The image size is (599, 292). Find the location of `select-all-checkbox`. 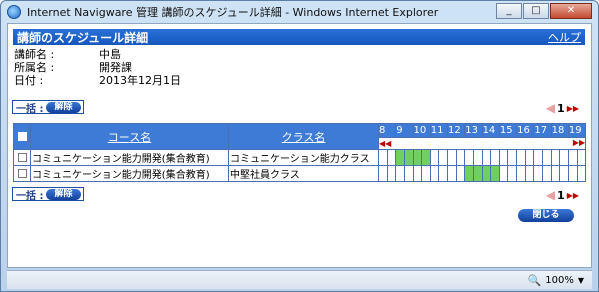

select-all-checkbox is located at coordinates (22, 136).